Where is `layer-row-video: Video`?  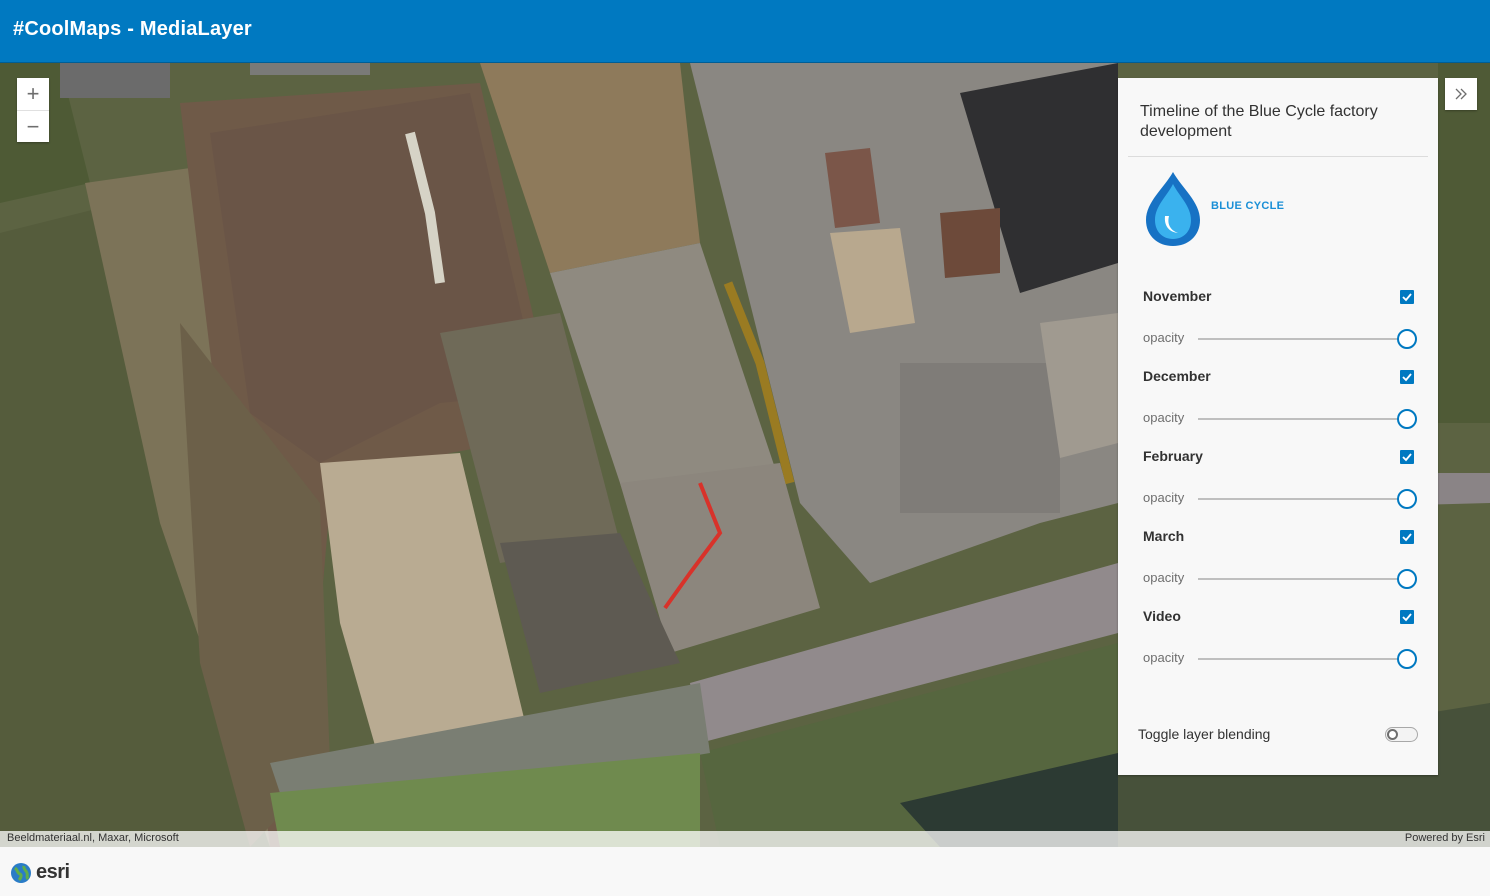
layer-row-video: Video is located at coordinates (1278, 618).